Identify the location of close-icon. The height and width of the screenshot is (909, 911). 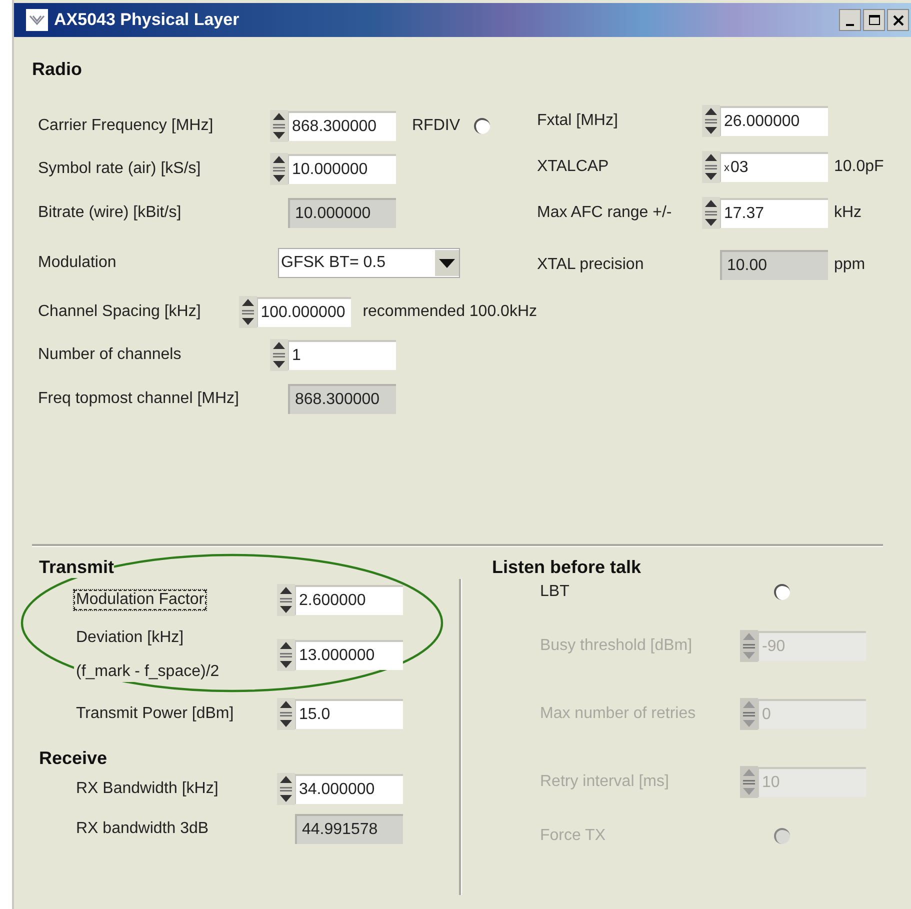
(898, 20).